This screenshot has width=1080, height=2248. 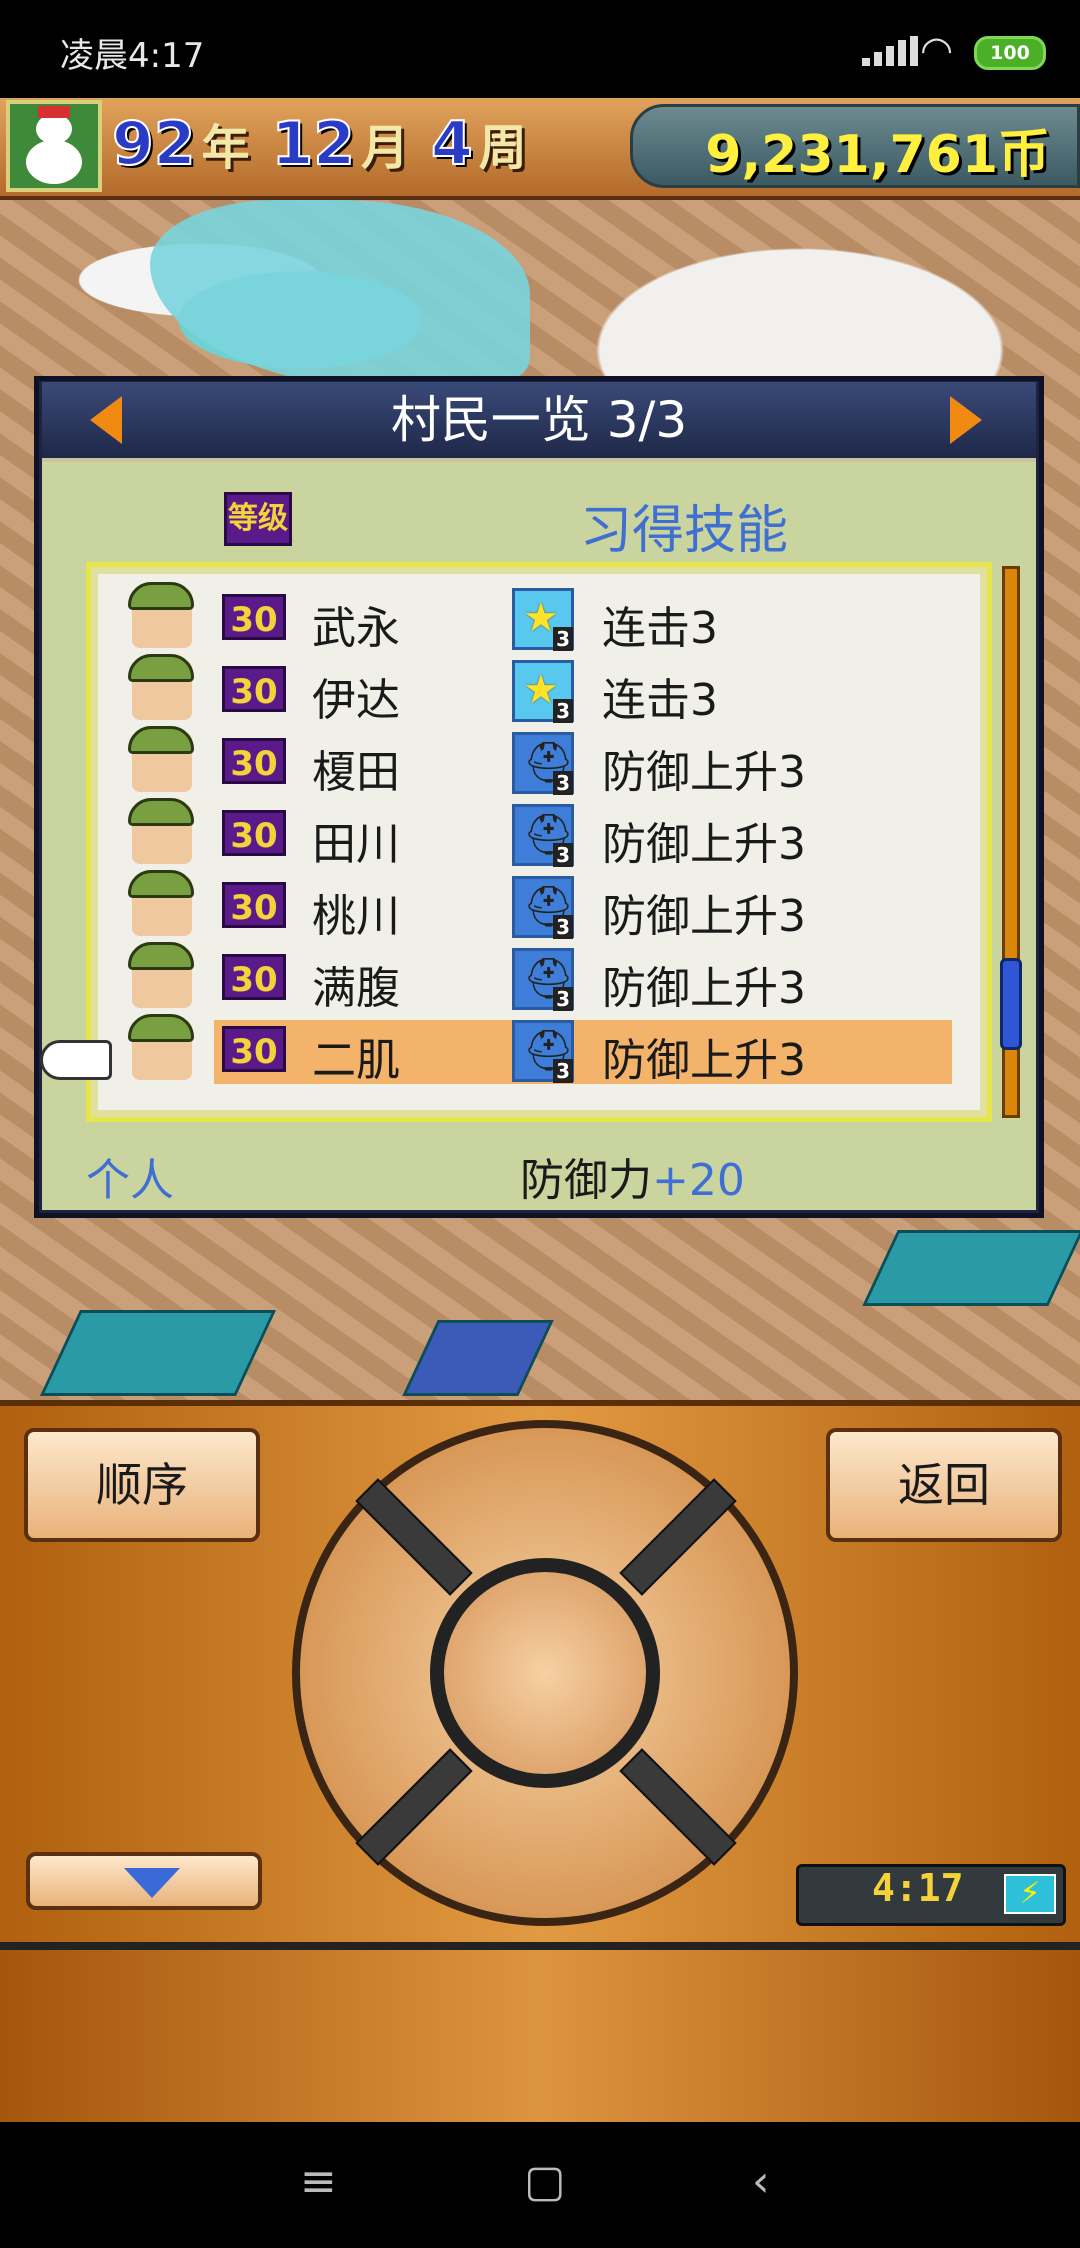 What do you see at coordinates (539, 420) in the screenshot?
I see `dialog-title: 村民一览 3/3` at bounding box center [539, 420].